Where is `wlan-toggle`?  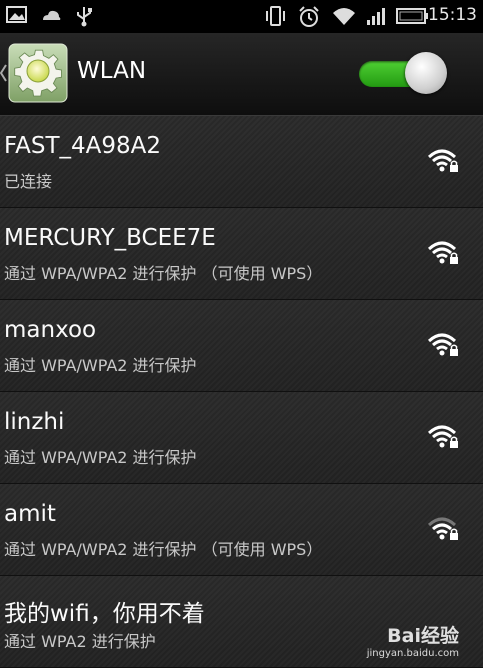
wlan-toggle is located at coordinates (404, 74).